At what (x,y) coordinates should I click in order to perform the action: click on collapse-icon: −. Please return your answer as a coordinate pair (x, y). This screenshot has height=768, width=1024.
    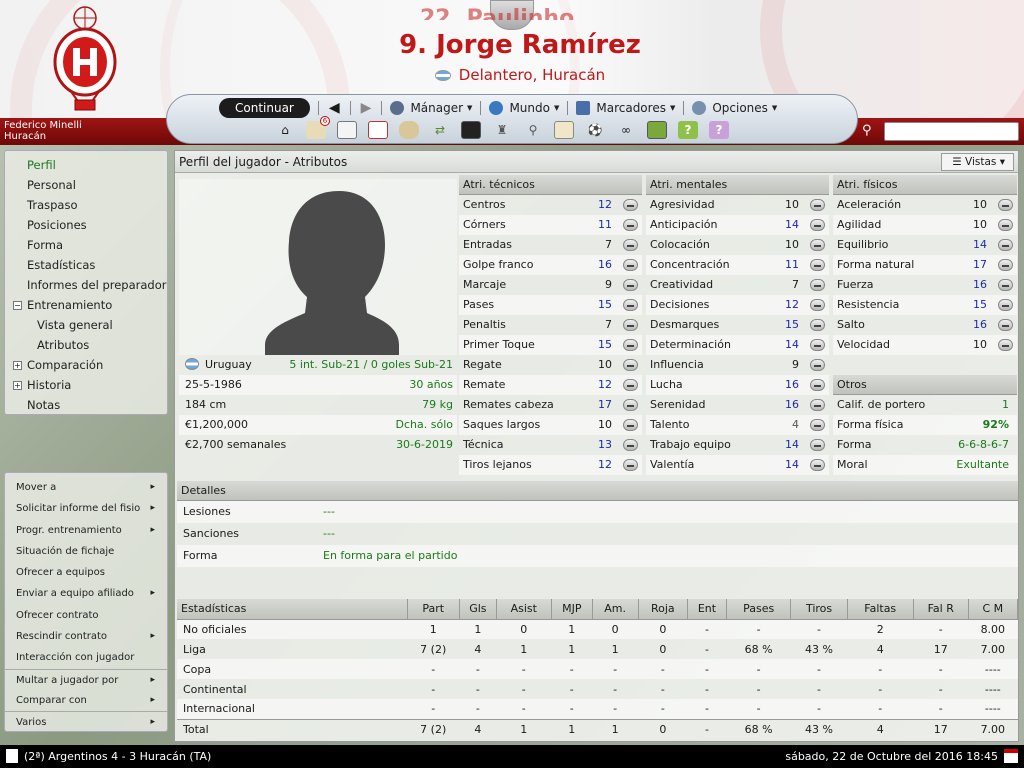
    Looking at the image, I should click on (17, 305).